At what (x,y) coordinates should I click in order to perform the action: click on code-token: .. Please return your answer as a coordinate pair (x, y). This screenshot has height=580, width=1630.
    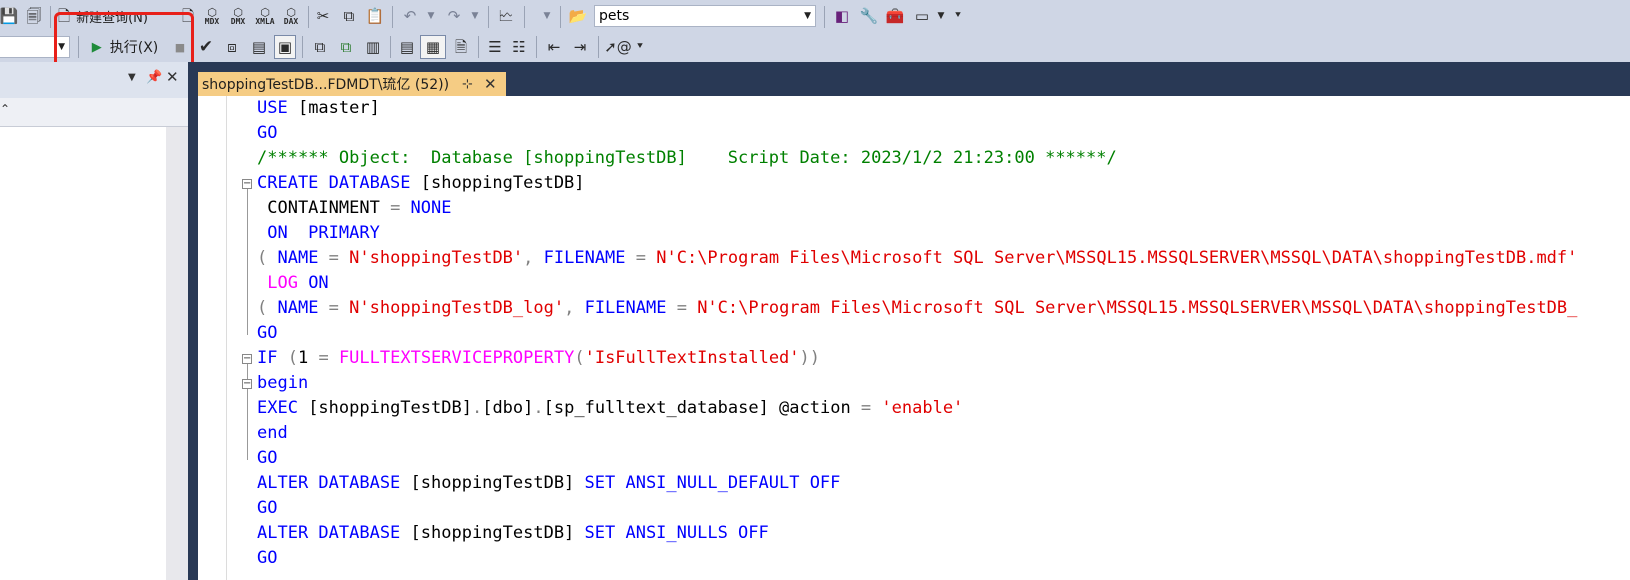
    Looking at the image, I should click on (538, 408).